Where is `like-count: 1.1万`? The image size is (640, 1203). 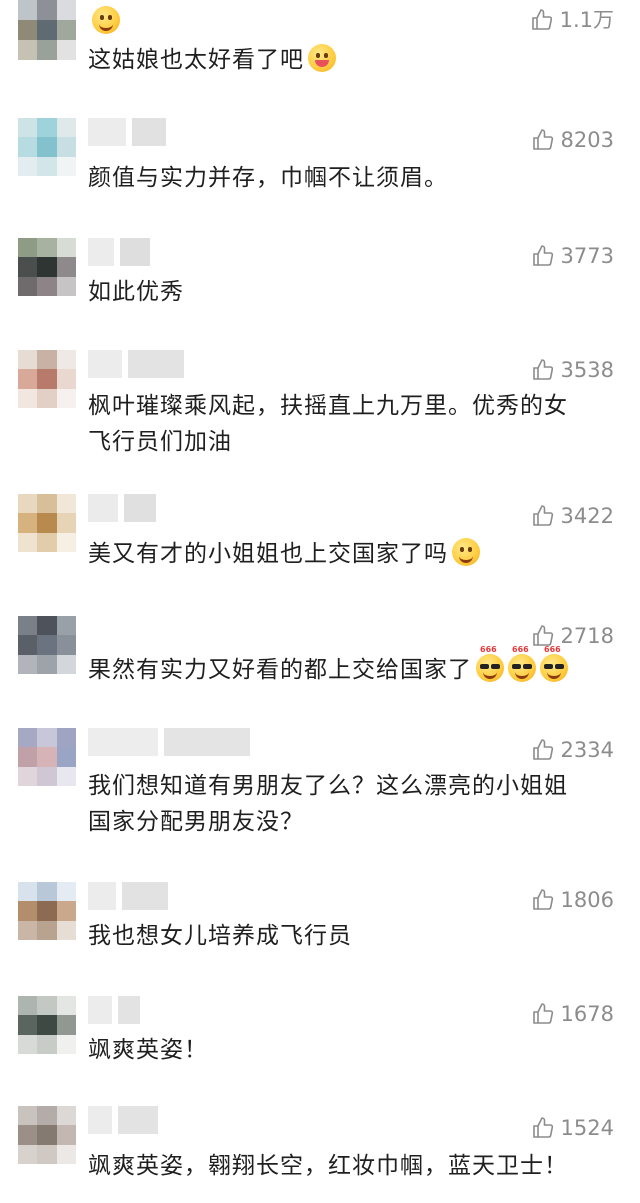 like-count: 1.1万 is located at coordinates (586, 20).